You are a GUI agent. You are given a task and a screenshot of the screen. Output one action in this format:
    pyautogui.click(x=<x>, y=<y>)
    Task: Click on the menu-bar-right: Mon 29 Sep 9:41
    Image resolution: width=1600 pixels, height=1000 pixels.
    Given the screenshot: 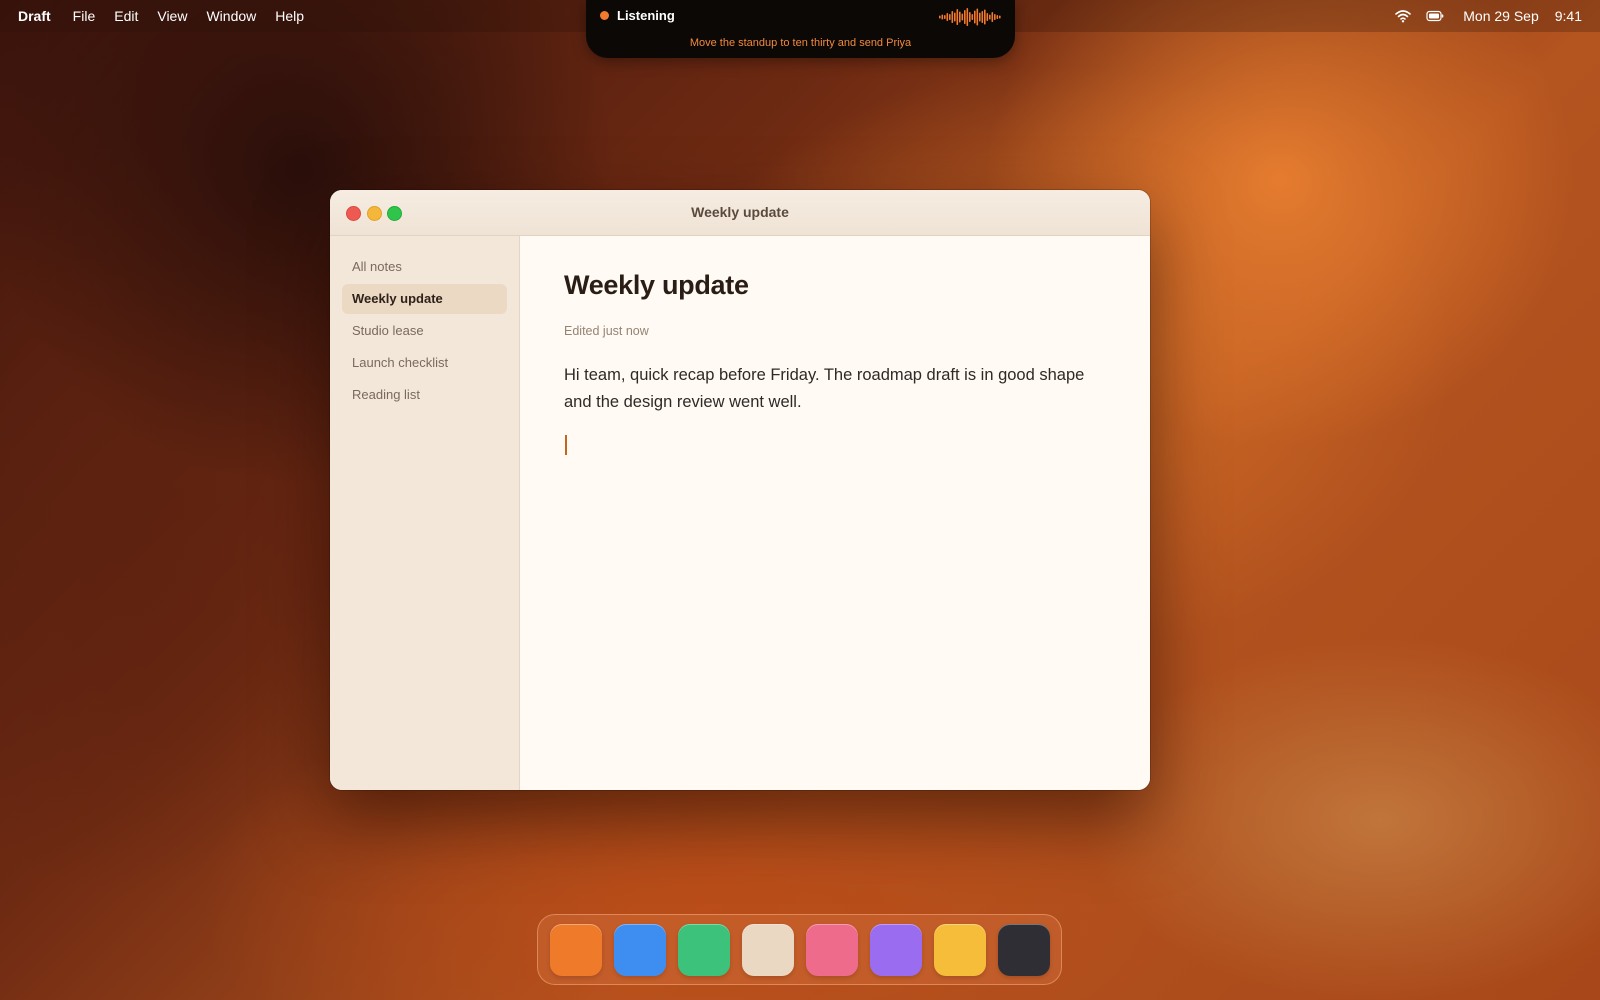 What is the action you would take?
    pyautogui.click(x=1487, y=16)
    